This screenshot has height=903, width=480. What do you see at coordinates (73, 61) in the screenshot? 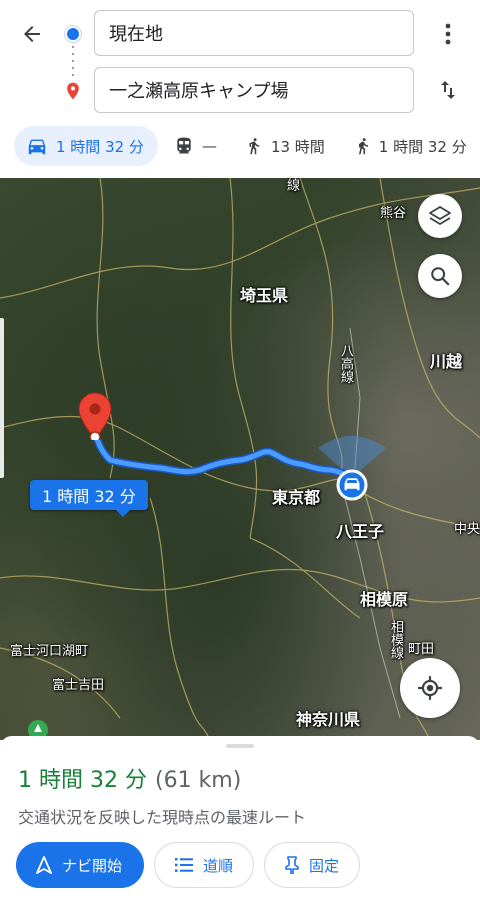
I see `route-dots-divider` at bounding box center [73, 61].